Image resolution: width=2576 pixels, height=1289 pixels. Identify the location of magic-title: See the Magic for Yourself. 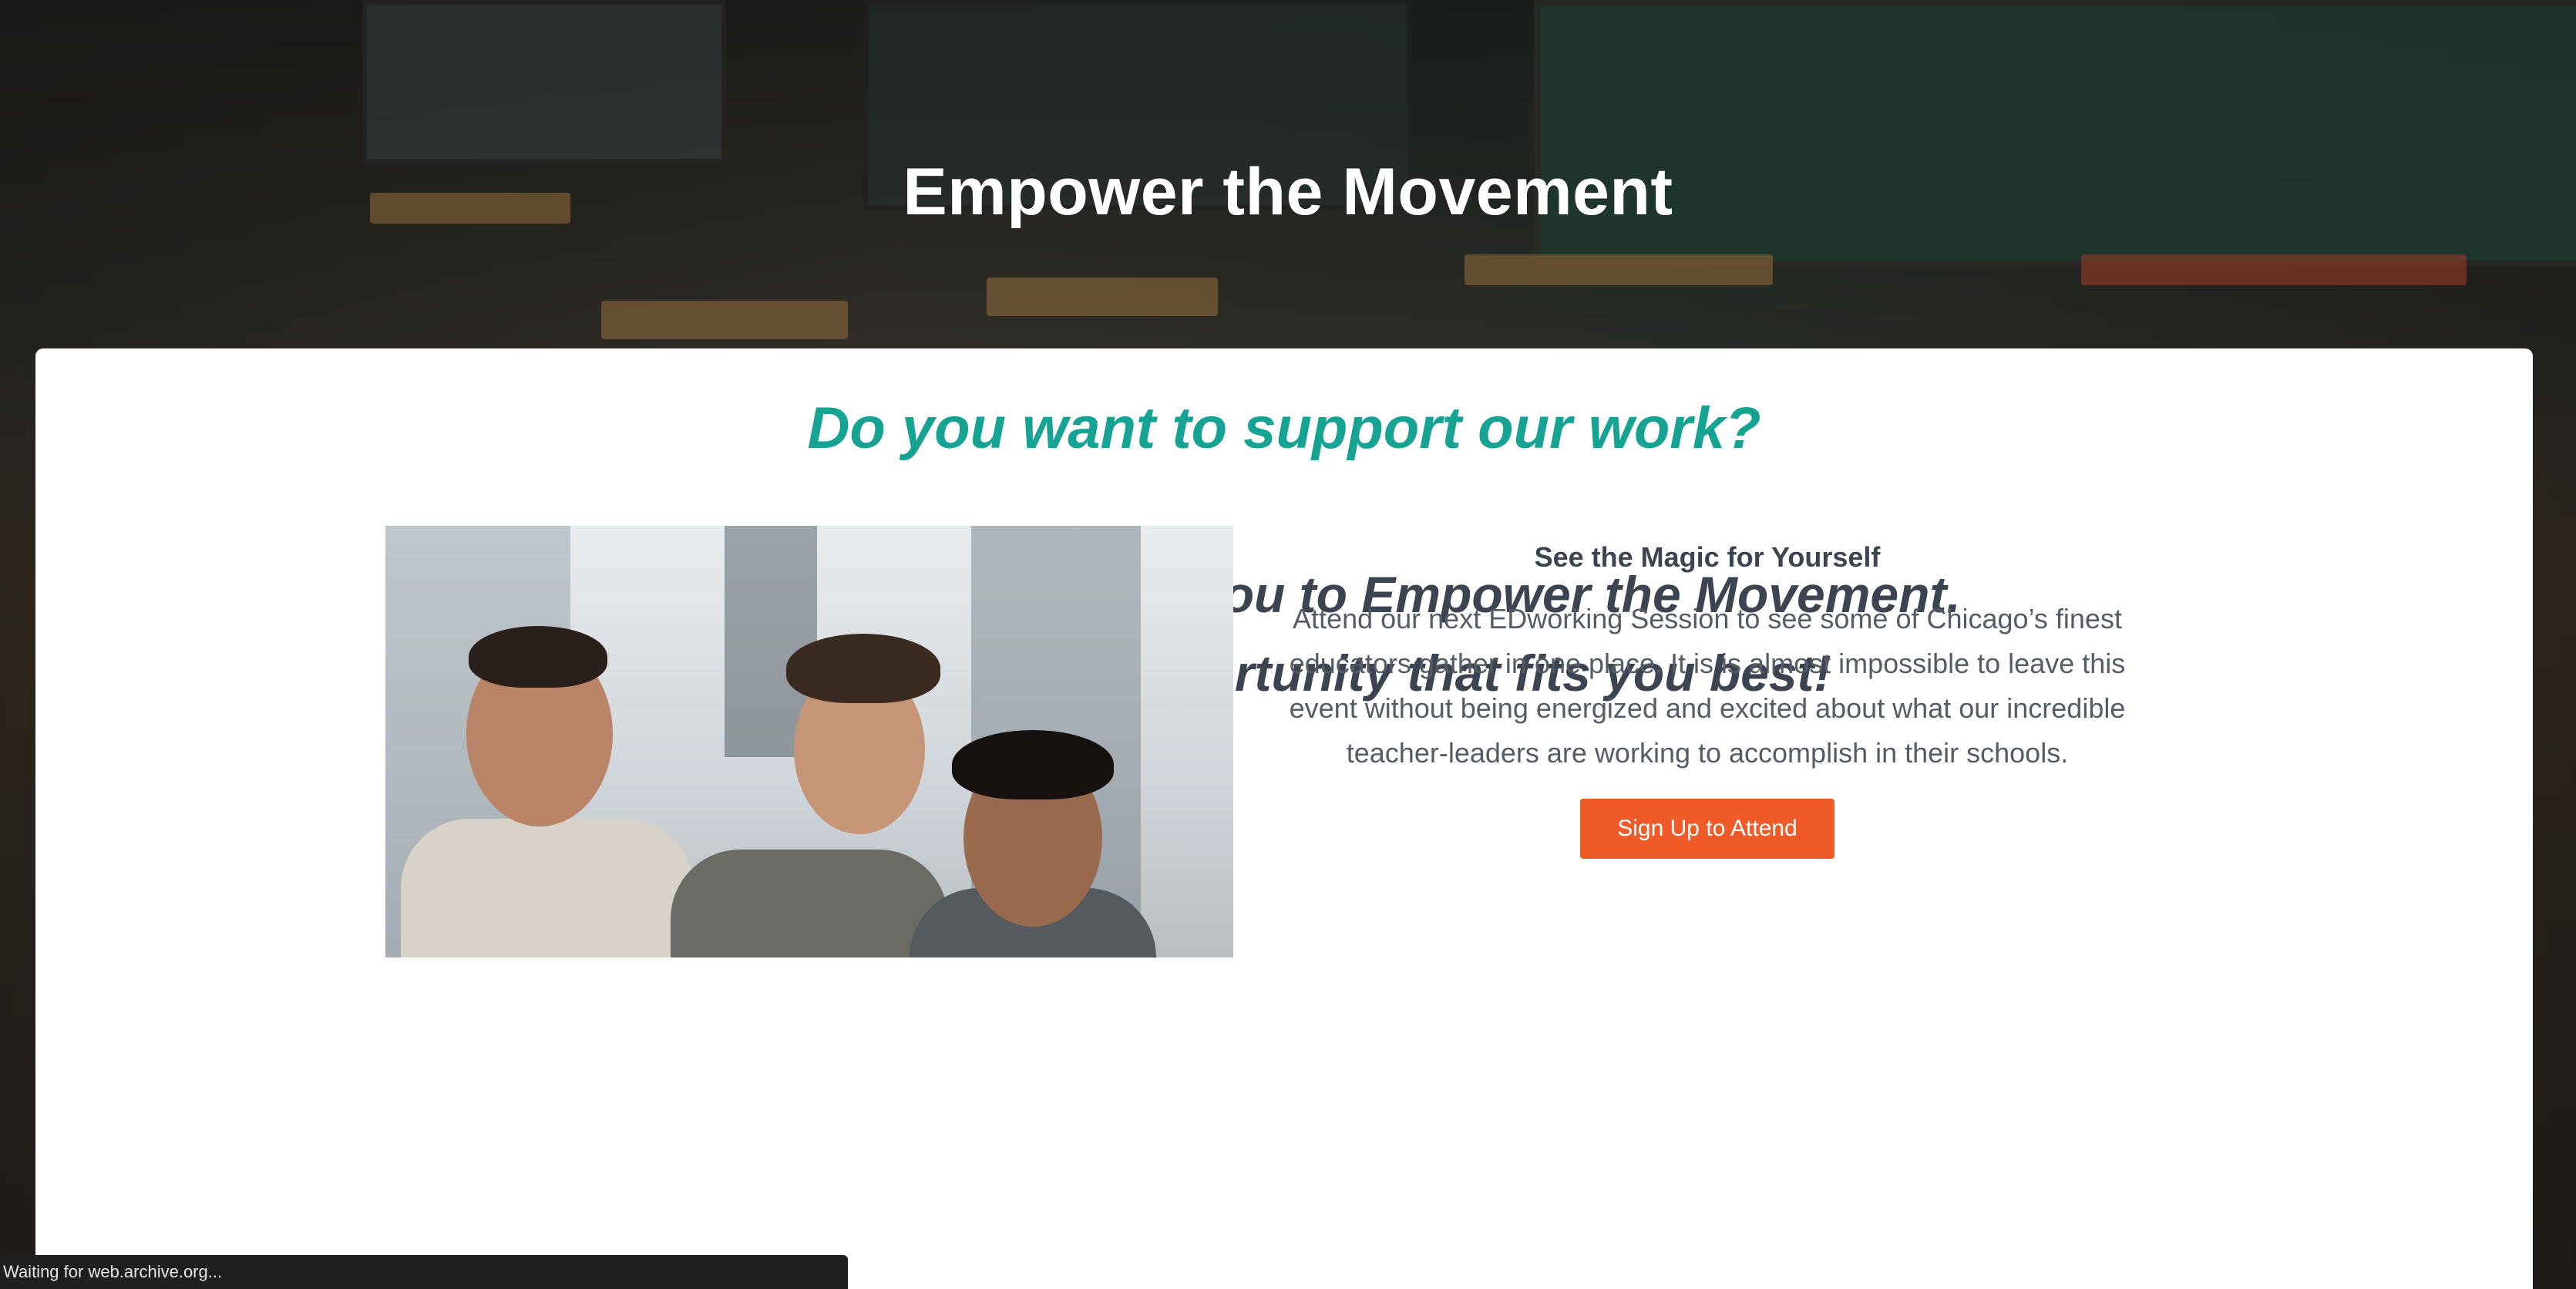
(1707, 557).